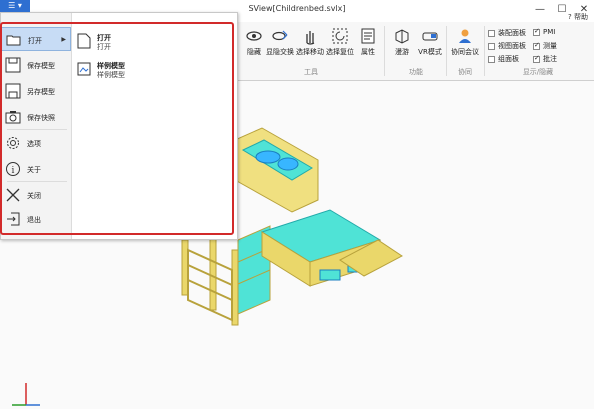  Describe the element at coordinates (550, 59) in the screenshot. I see `annotation-label: 批注` at that location.